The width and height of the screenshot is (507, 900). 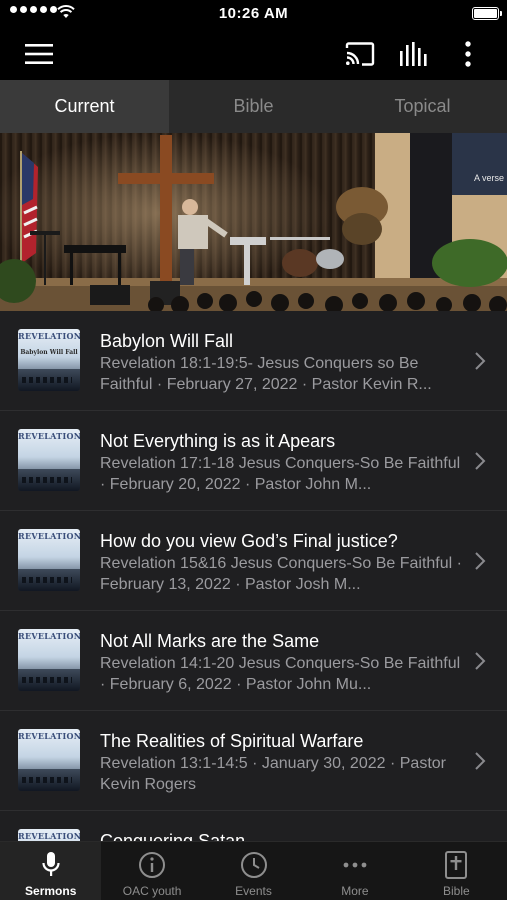 What do you see at coordinates (249, 541) in the screenshot?
I see `sermon-title: How do you view God’s Final justice?` at bounding box center [249, 541].